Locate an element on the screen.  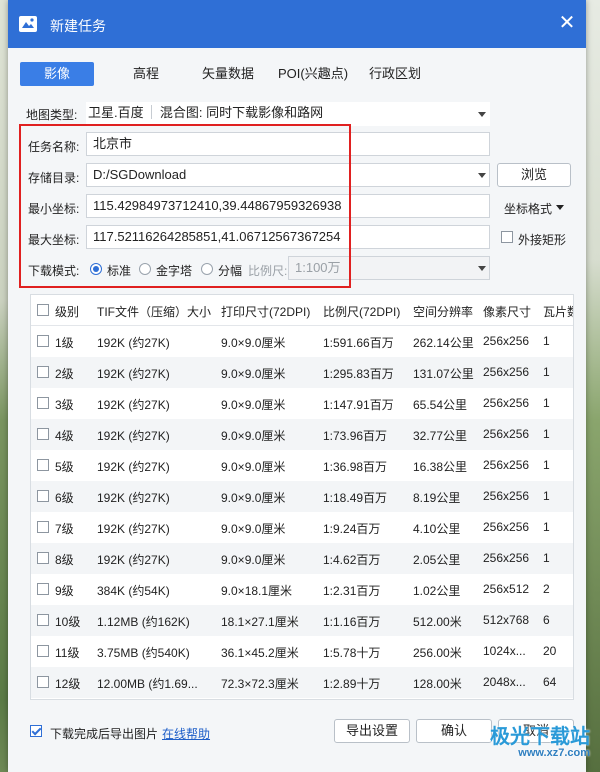
table-cell: 128.00米 is located at coordinates (437, 684).